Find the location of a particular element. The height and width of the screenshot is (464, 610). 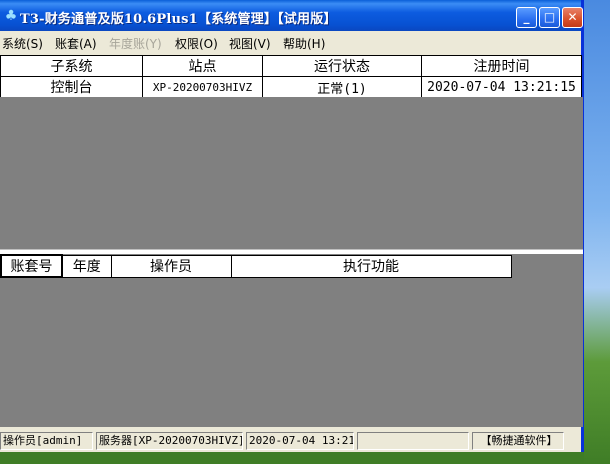

desktop-bottom is located at coordinates (292, 458).